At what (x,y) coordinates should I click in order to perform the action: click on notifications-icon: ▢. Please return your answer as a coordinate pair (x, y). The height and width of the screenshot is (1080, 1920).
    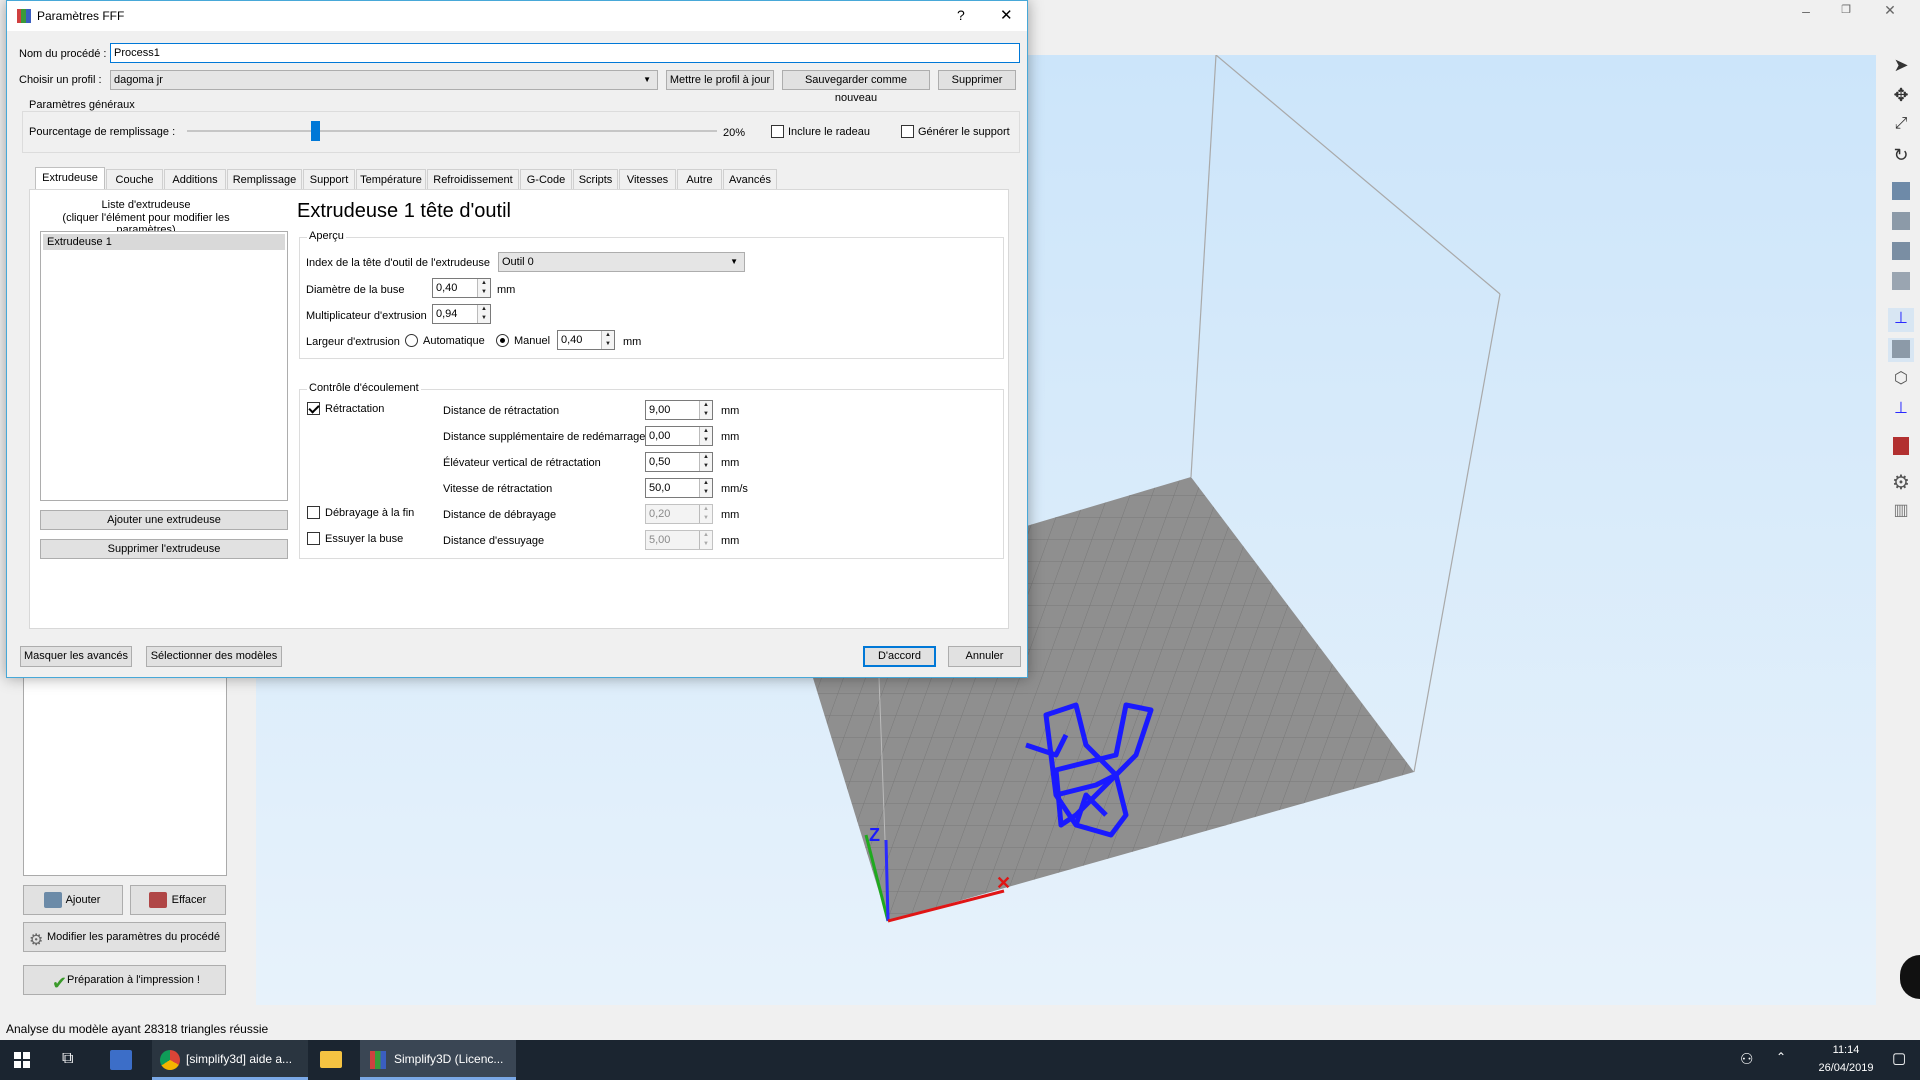
    Looking at the image, I should click on (1899, 1058).